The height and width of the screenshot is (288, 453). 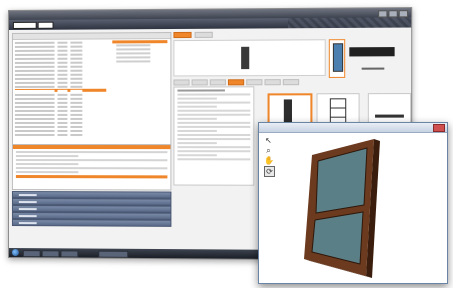 What do you see at coordinates (393, 14) in the screenshot?
I see `window-maximize-icon` at bounding box center [393, 14].